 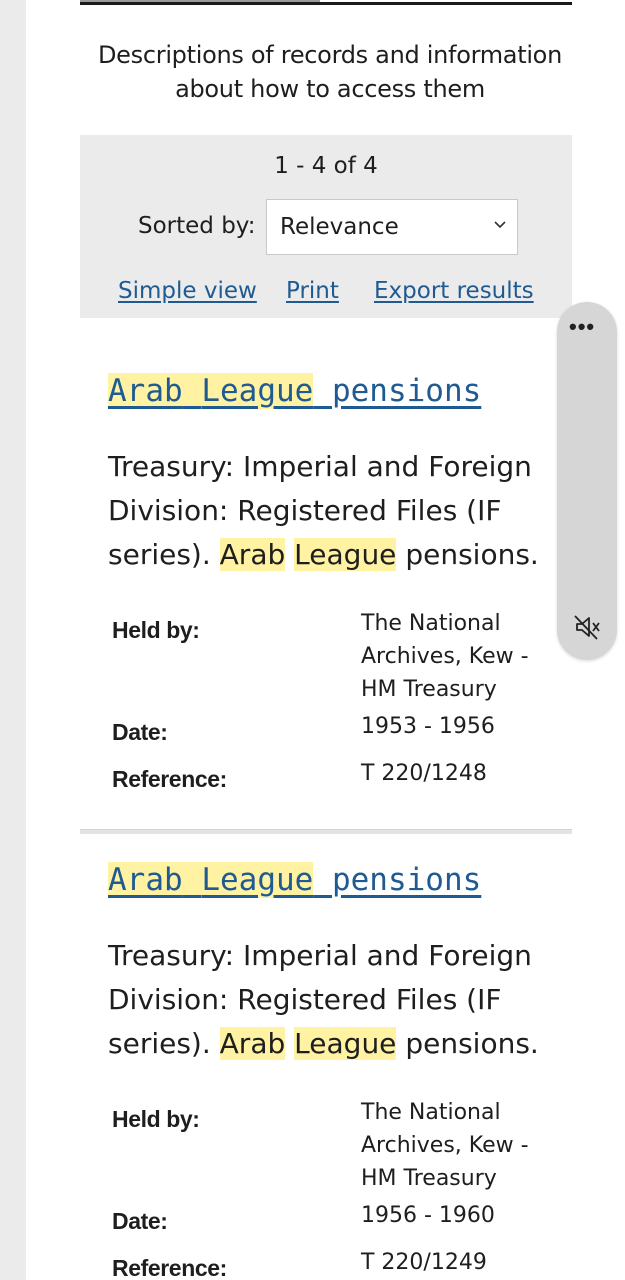 I want to click on date-value: 1956 - 1960, so click(x=428, y=1215).